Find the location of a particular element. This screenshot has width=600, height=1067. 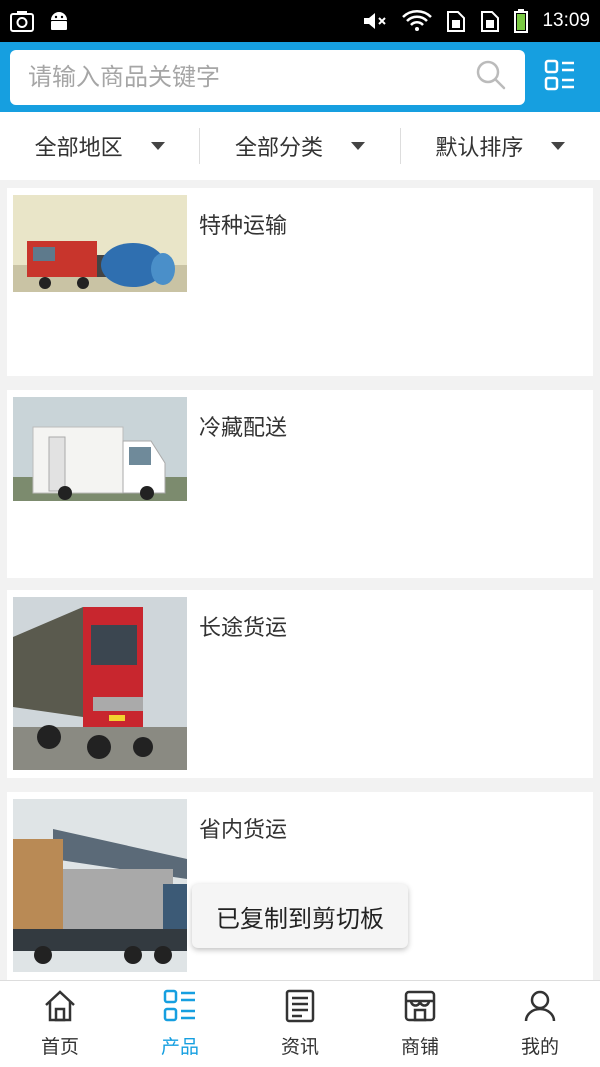

filter-sort: 默认排序 is located at coordinates (499, 146).